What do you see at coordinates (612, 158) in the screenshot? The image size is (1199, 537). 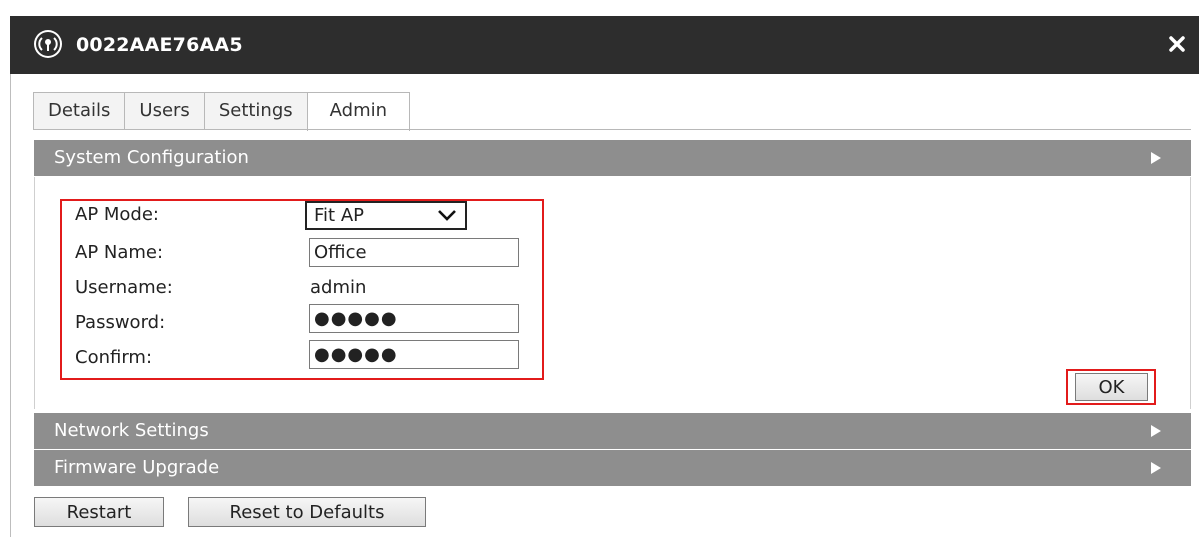 I see `section-system-configuration: System Configuration` at bounding box center [612, 158].